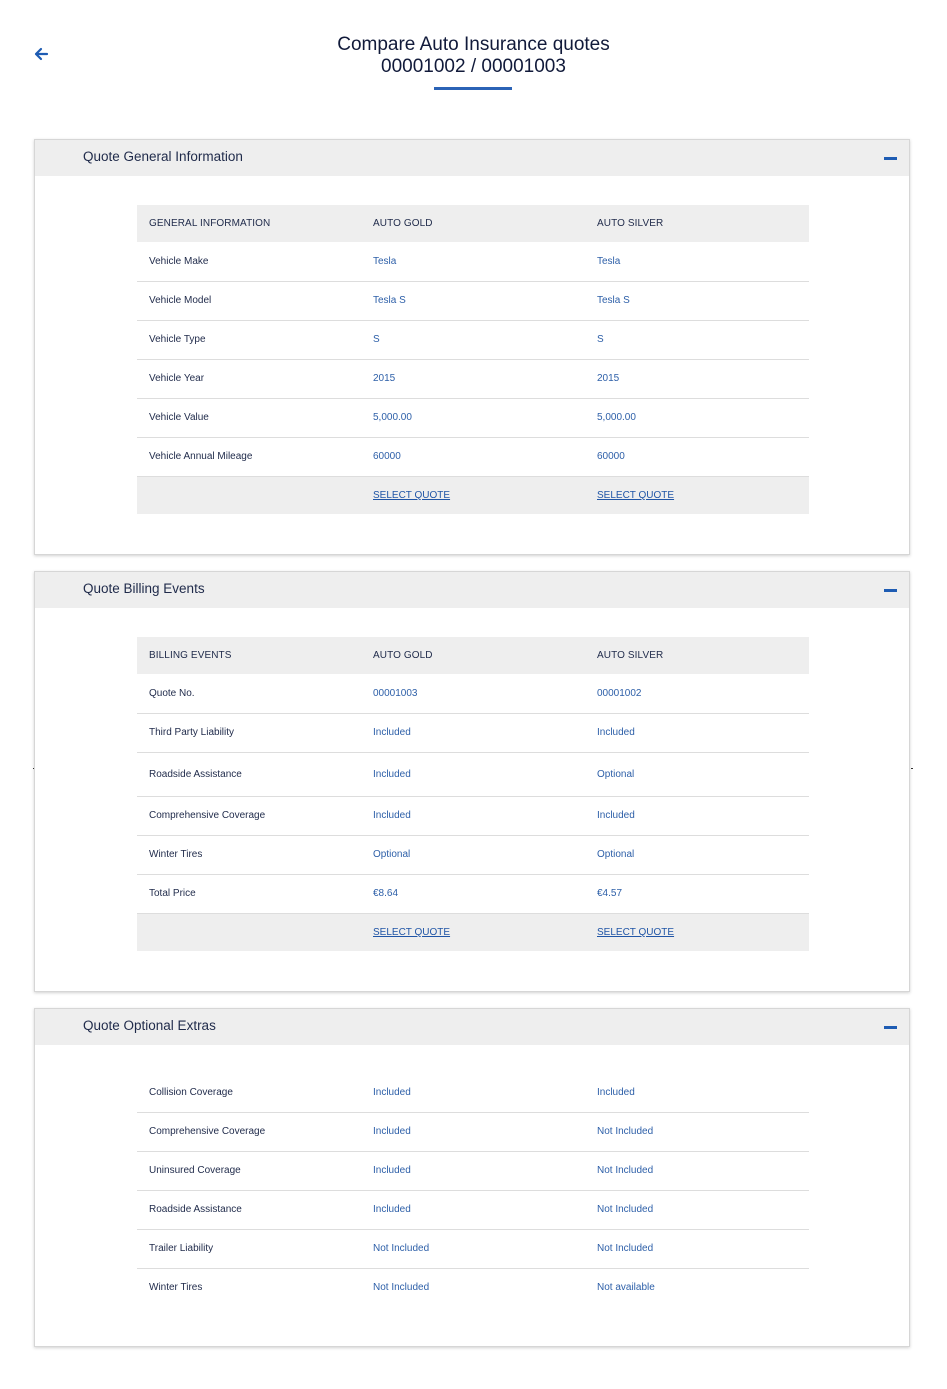  Describe the element at coordinates (473, 44) in the screenshot. I see `page-title: Compare Auto Insurance quotes` at that location.